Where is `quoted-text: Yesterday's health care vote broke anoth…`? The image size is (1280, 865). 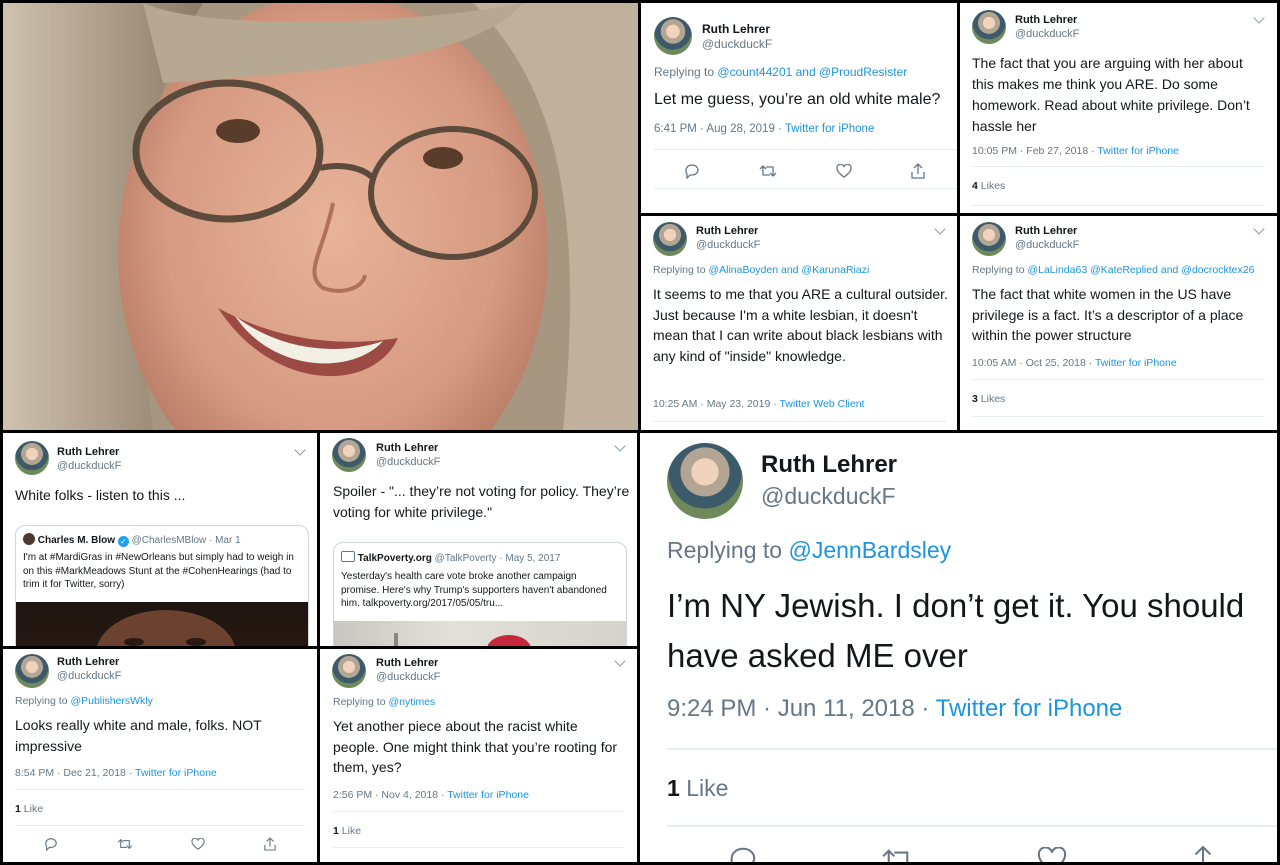
quoted-text: Yesterday's health care vote broke anoth… is located at coordinates (474, 590).